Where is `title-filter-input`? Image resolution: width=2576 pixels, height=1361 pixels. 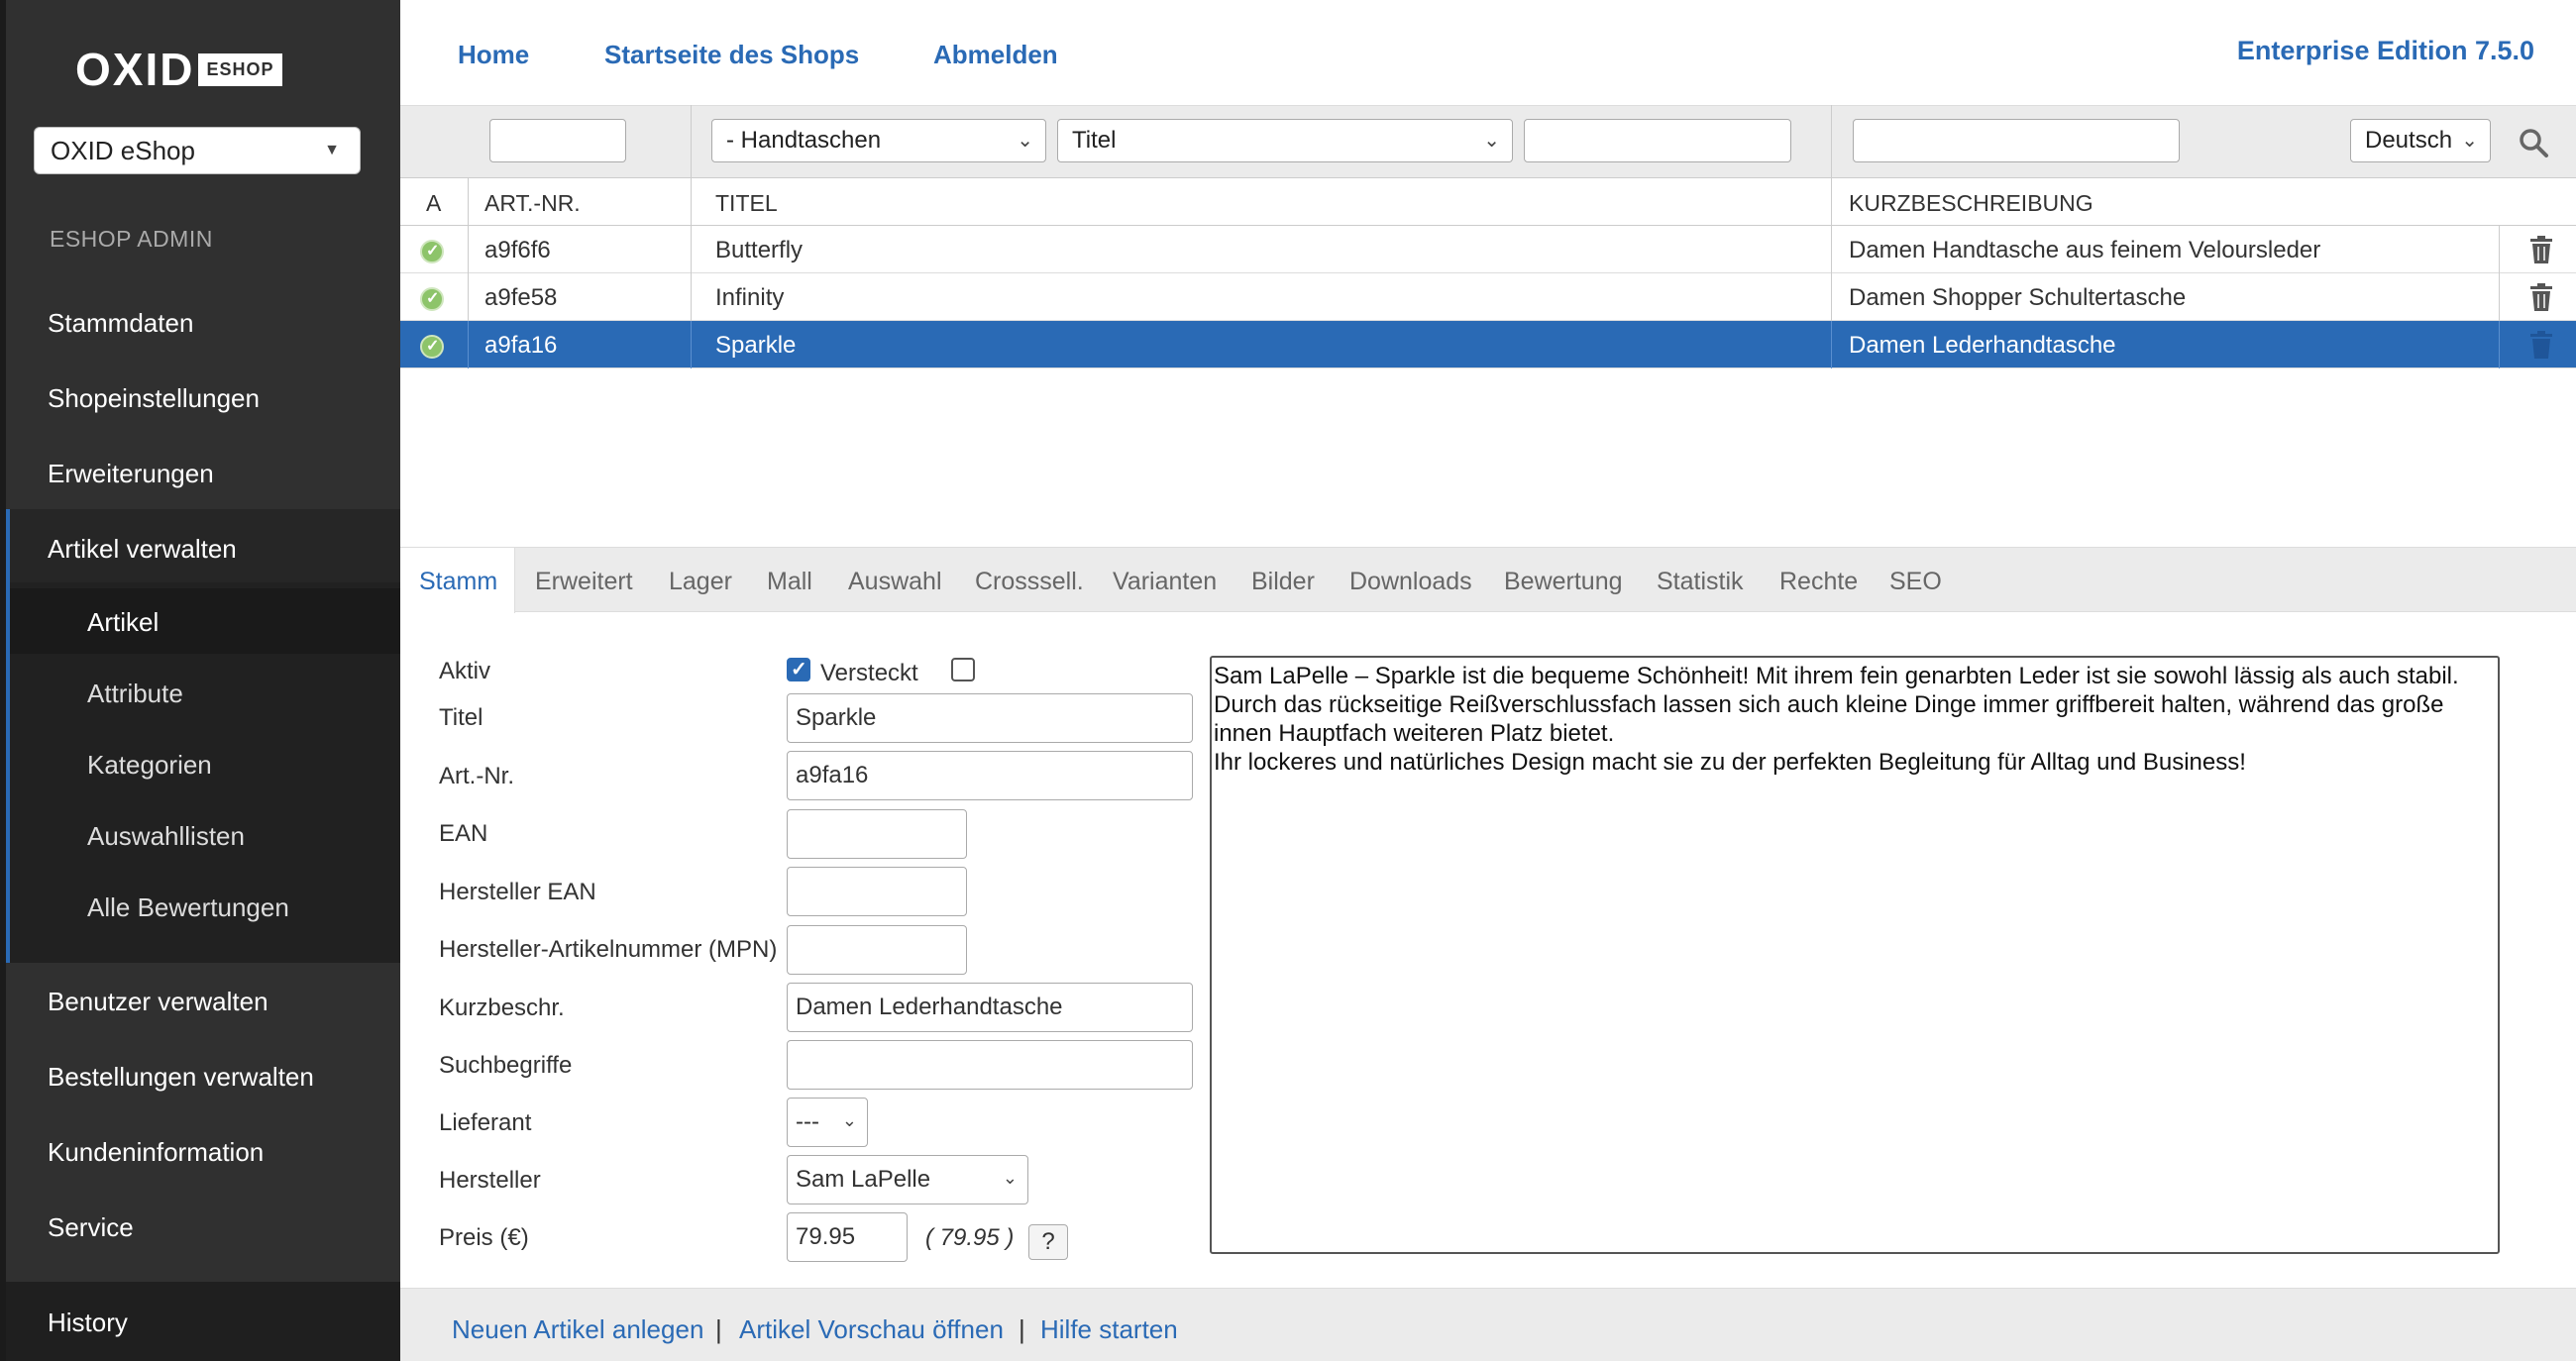
title-filter-input is located at coordinates (1657, 140).